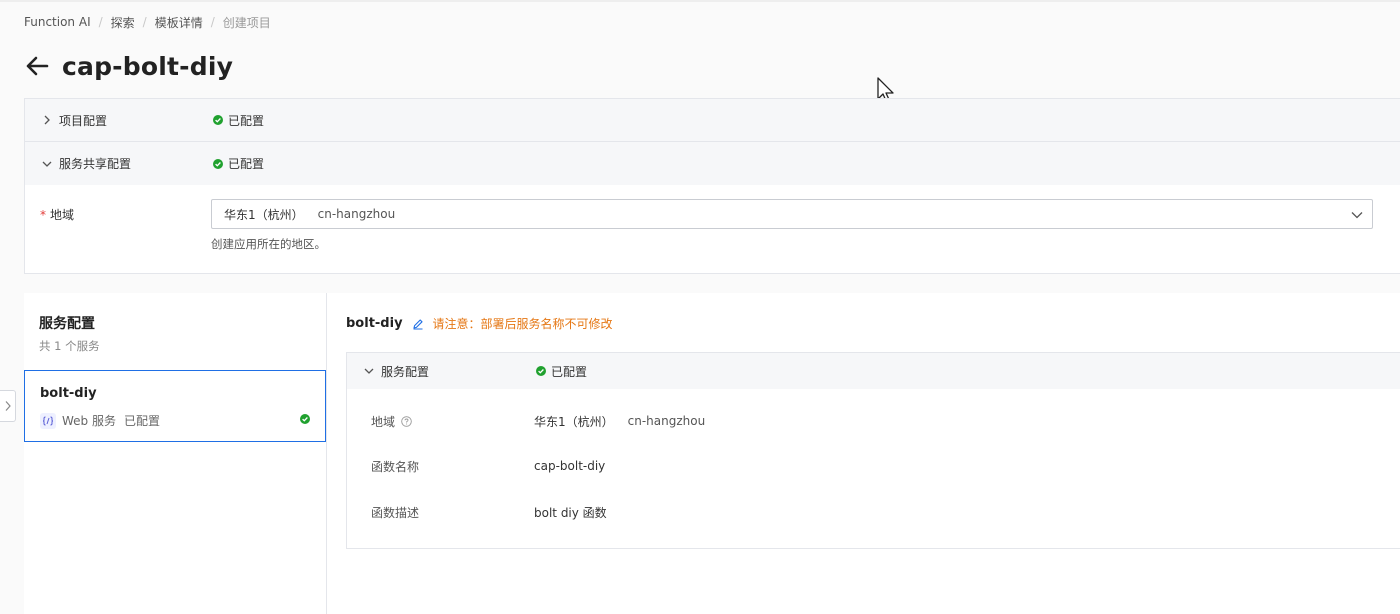 The width and height of the screenshot is (1400, 614). What do you see at coordinates (62, 215) in the screenshot?
I see `region-label-text: 地域` at bounding box center [62, 215].